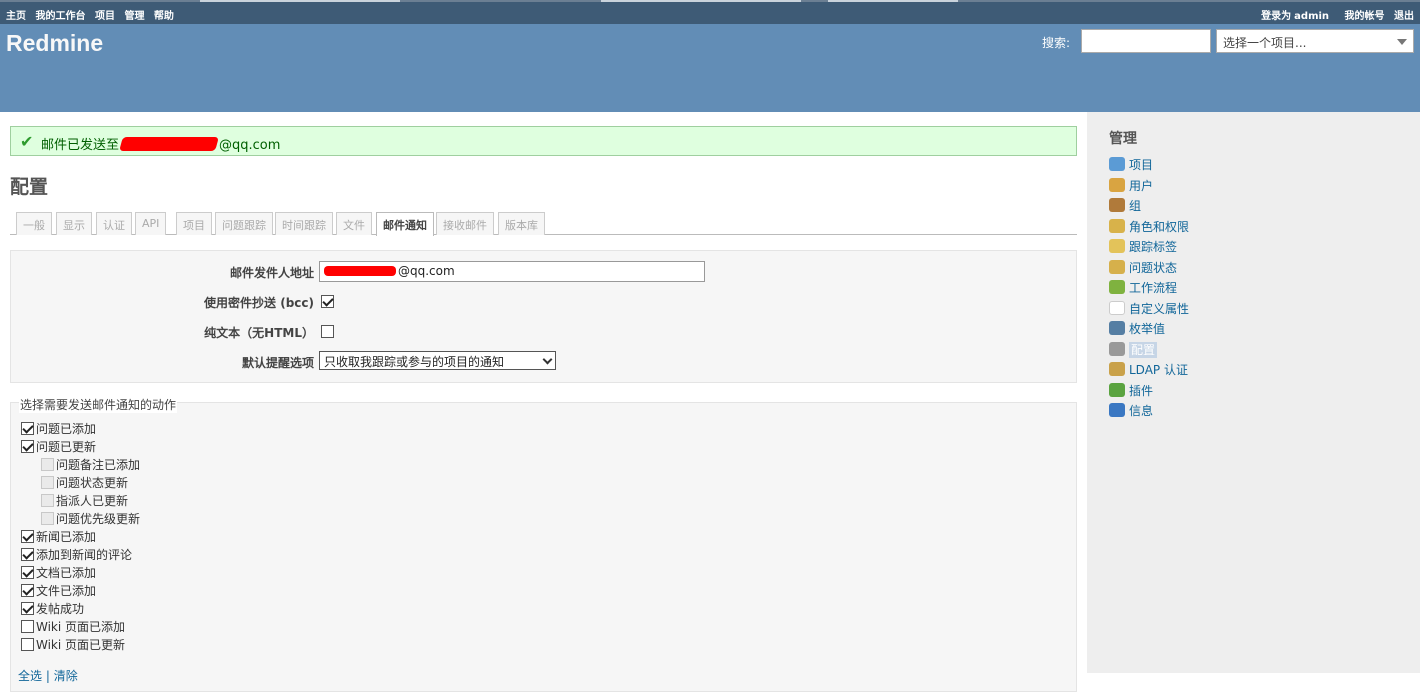 This screenshot has height=692, width=1420. I want to click on app-title: Redmine, so click(55, 43).